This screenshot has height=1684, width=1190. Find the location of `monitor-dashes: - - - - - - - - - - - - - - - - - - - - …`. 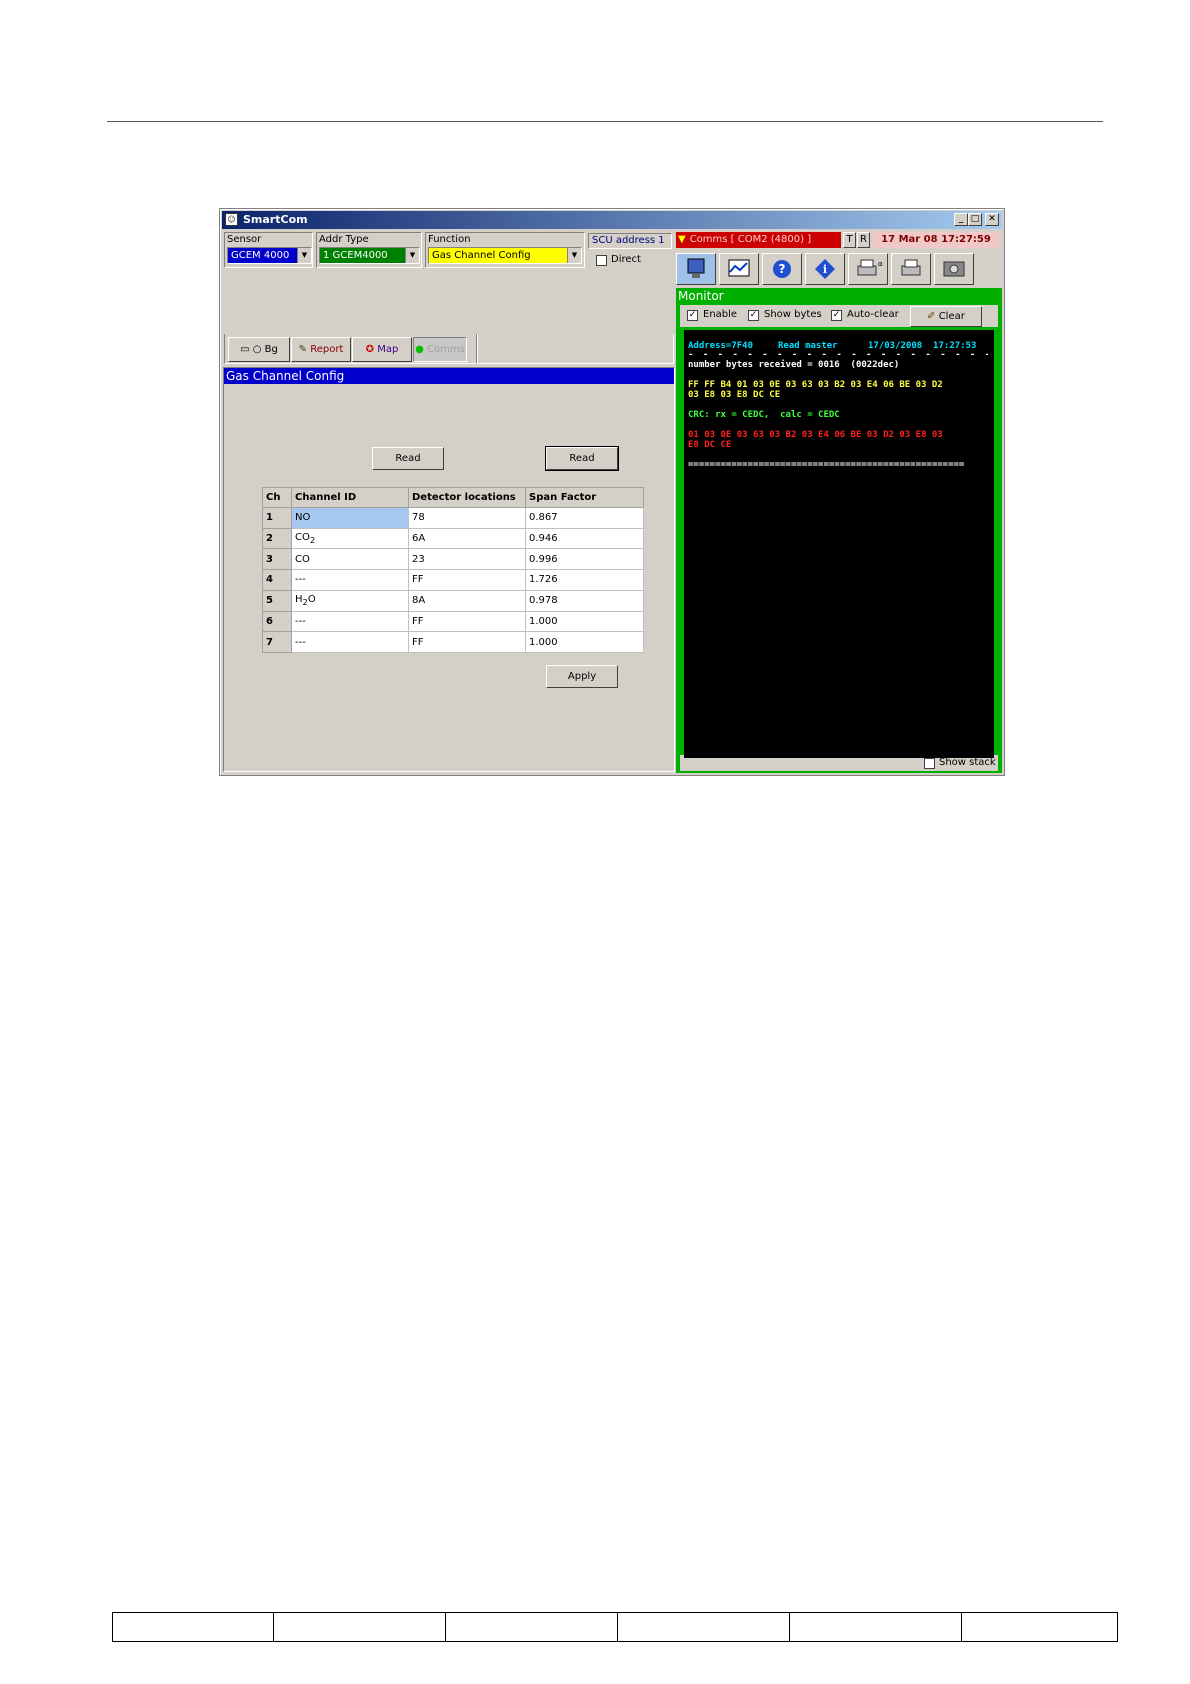

monitor-dashes: - - - - - - - - - - - - - - - - - - - - … is located at coordinates (838, 355).